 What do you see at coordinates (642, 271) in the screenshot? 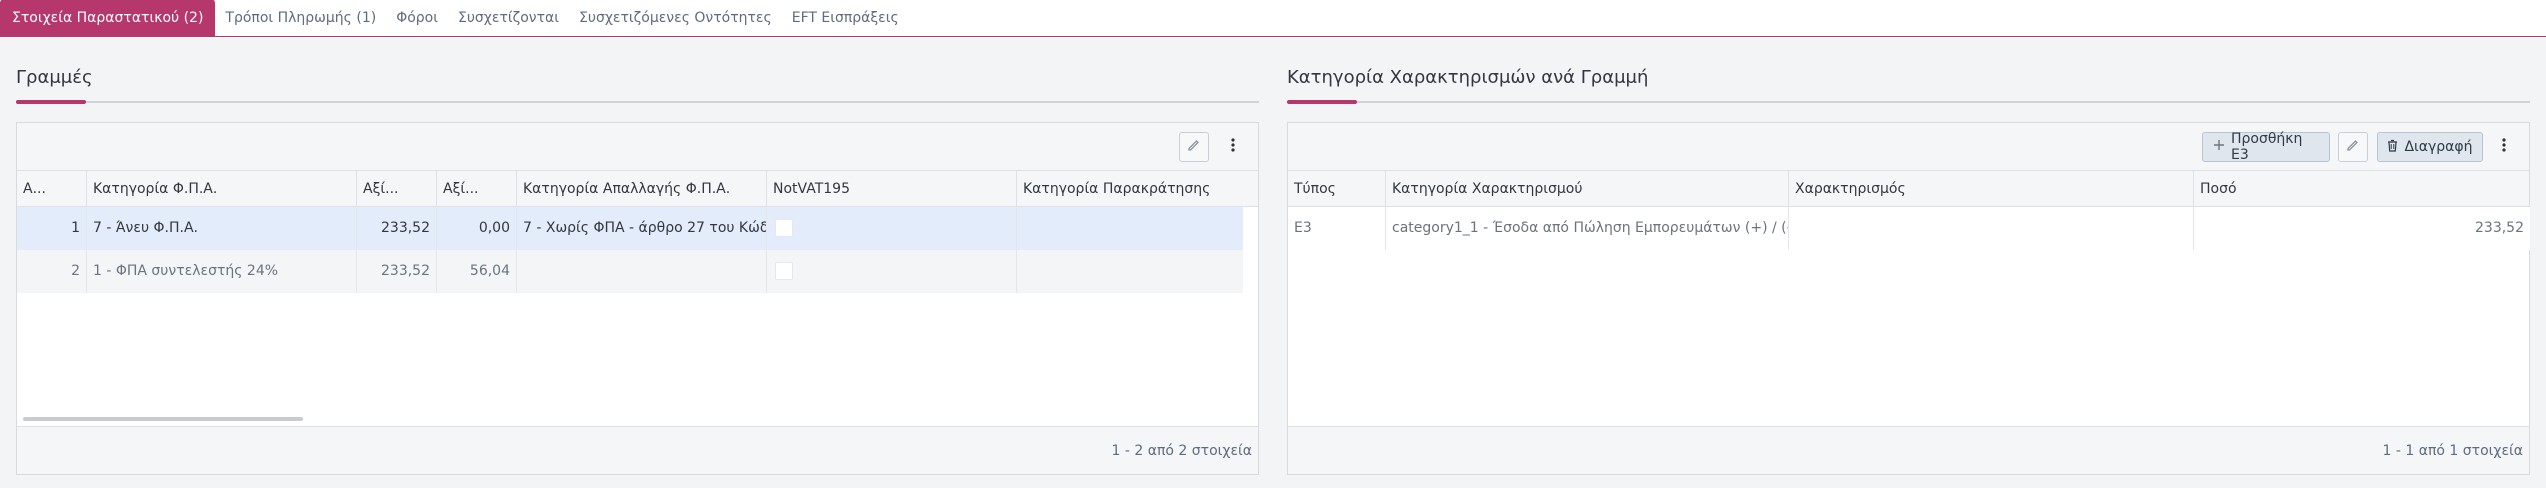
I see `vat-exemption-cell` at bounding box center [642, 271].